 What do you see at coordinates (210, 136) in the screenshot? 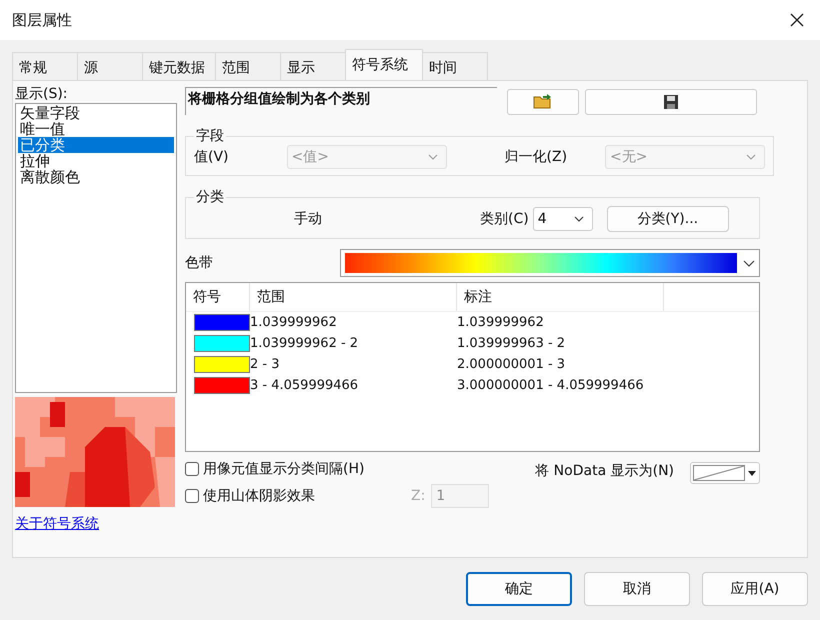
I see `group-title: 字段` at bounding box center [210, 136].